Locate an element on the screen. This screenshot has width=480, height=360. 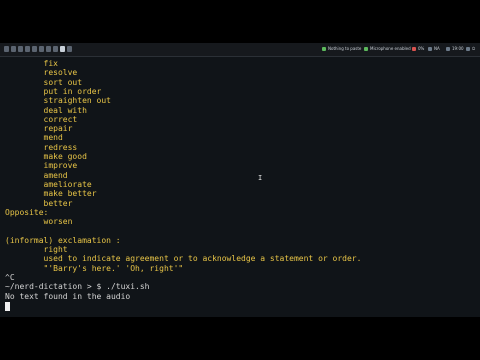
text-cursor-icon: I is located at coordinates (260, 178).